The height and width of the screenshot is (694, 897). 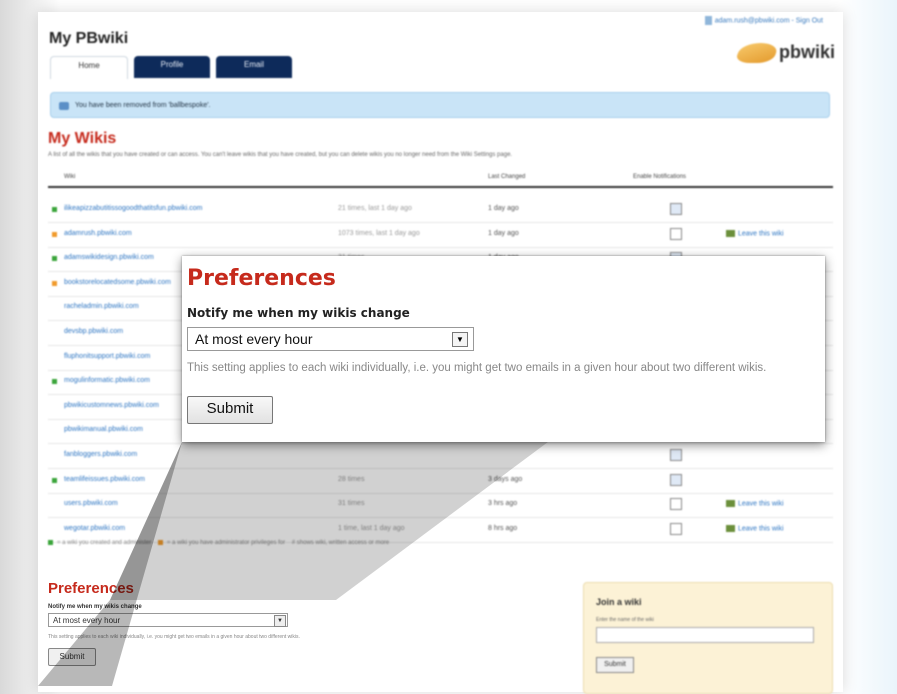 I want to click on preferences-submit-button: Submit, so click(x=72, y=657).